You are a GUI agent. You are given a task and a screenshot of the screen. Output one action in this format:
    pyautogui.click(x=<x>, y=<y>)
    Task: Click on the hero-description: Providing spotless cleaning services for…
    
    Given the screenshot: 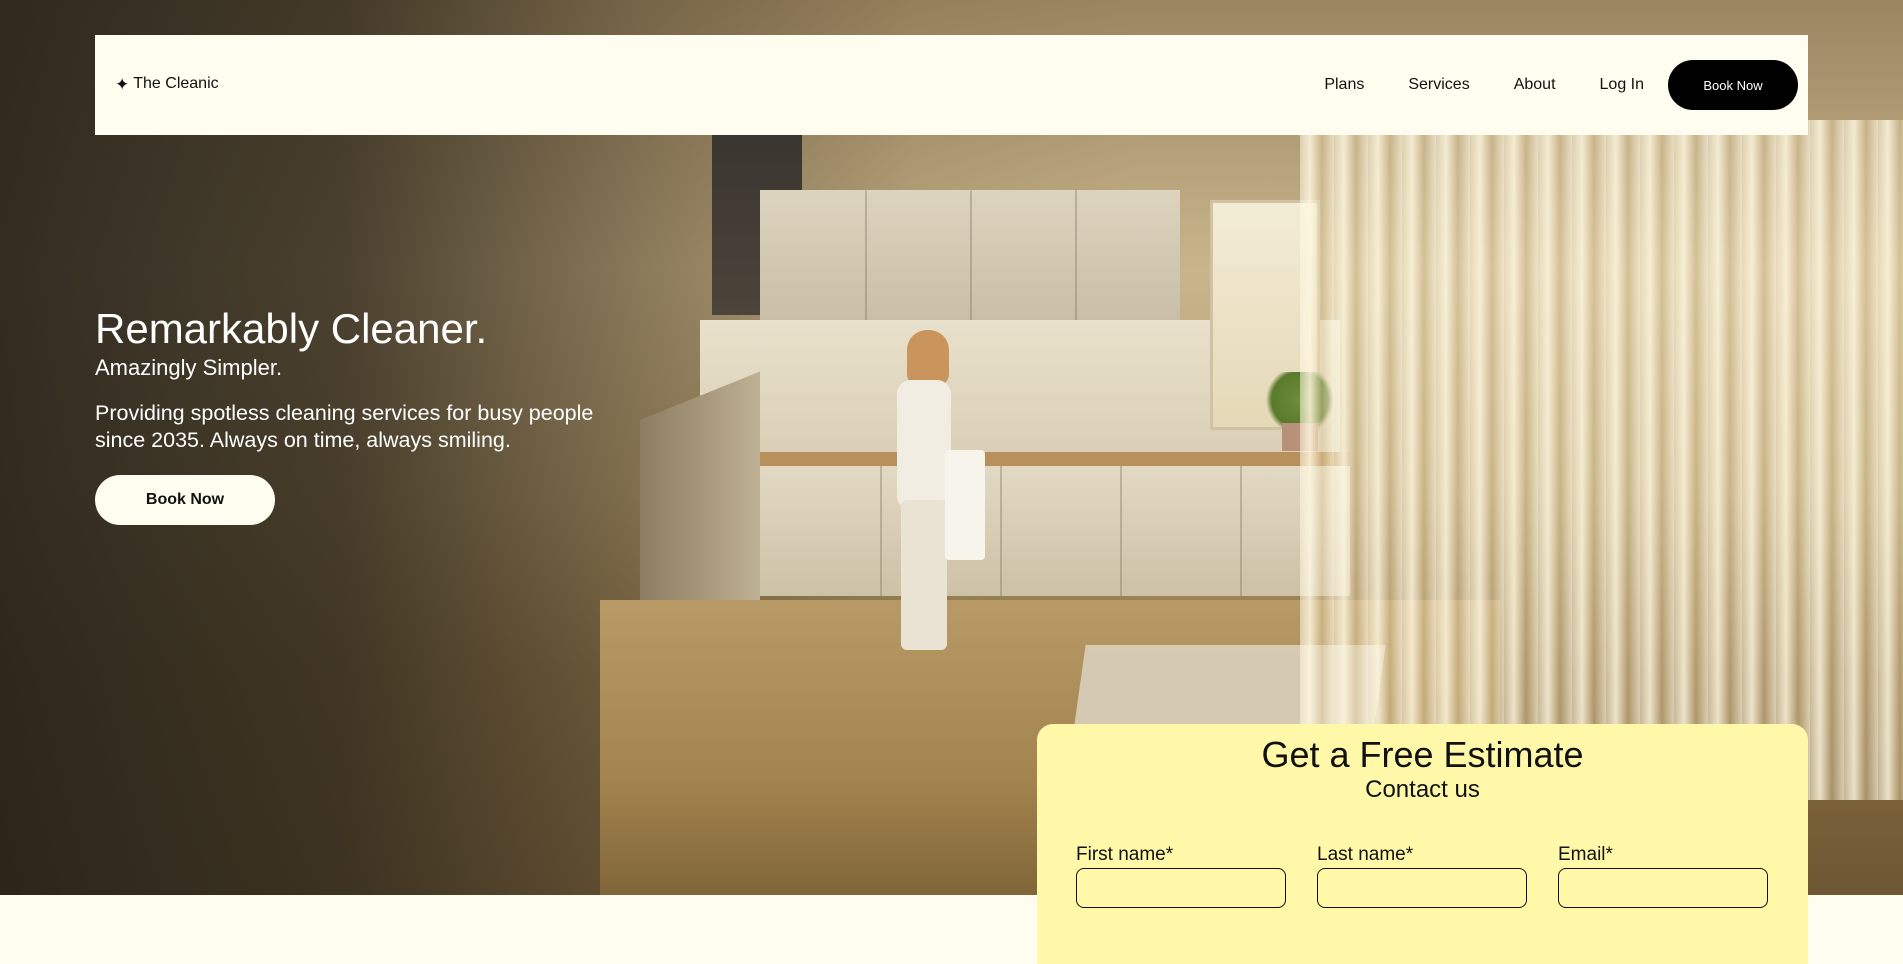 What is the action you would take?
    pyautogui.click(x=344, y=426)
    